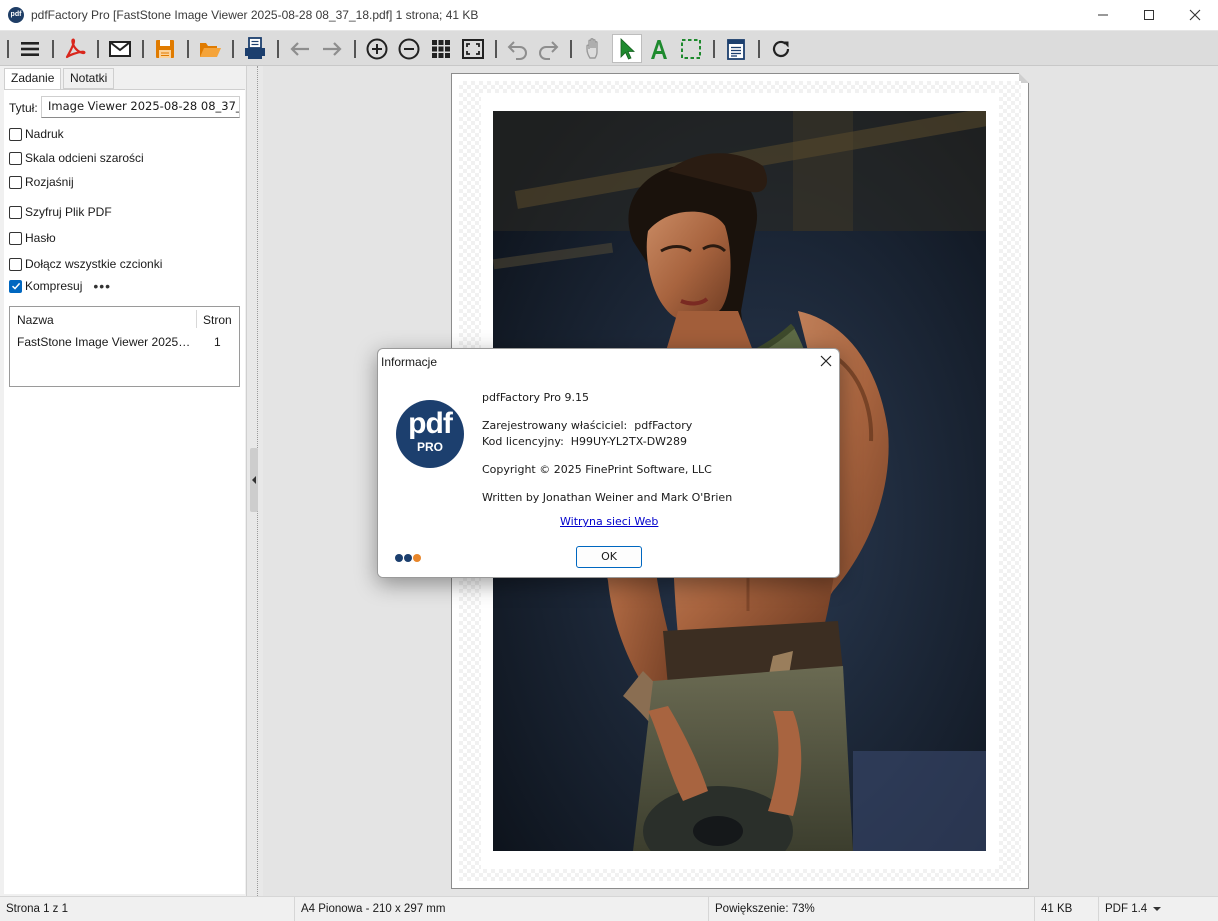 The image size is (1218, 921). What do you see at coordinates (587, 425) in the screenshot?
I see `registered-owner: Zarejestrowany właściciel: pdfFactory` at bounding box center [587, 425].